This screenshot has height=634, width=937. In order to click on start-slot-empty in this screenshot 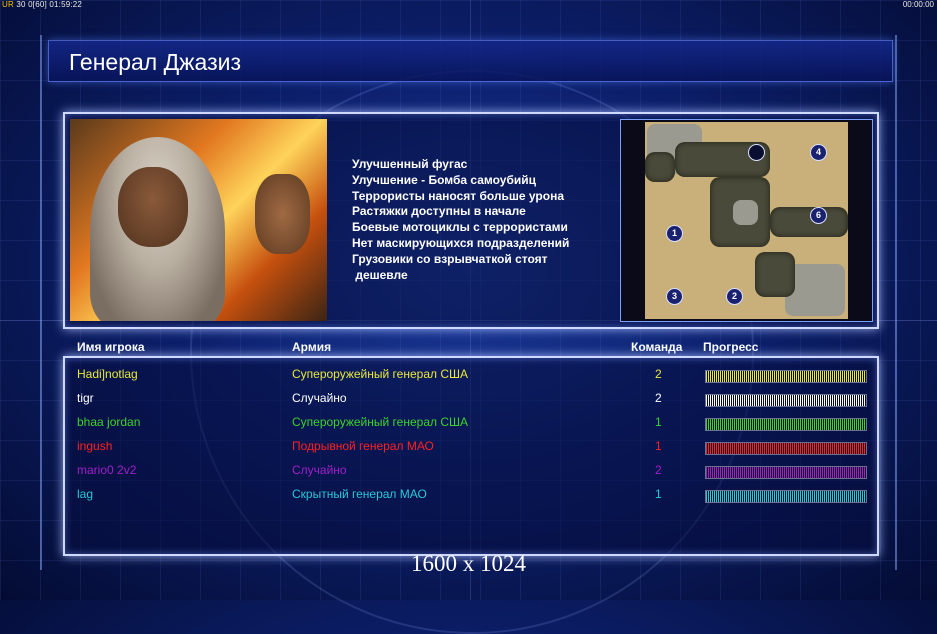, I will do `click(756, 152)`.